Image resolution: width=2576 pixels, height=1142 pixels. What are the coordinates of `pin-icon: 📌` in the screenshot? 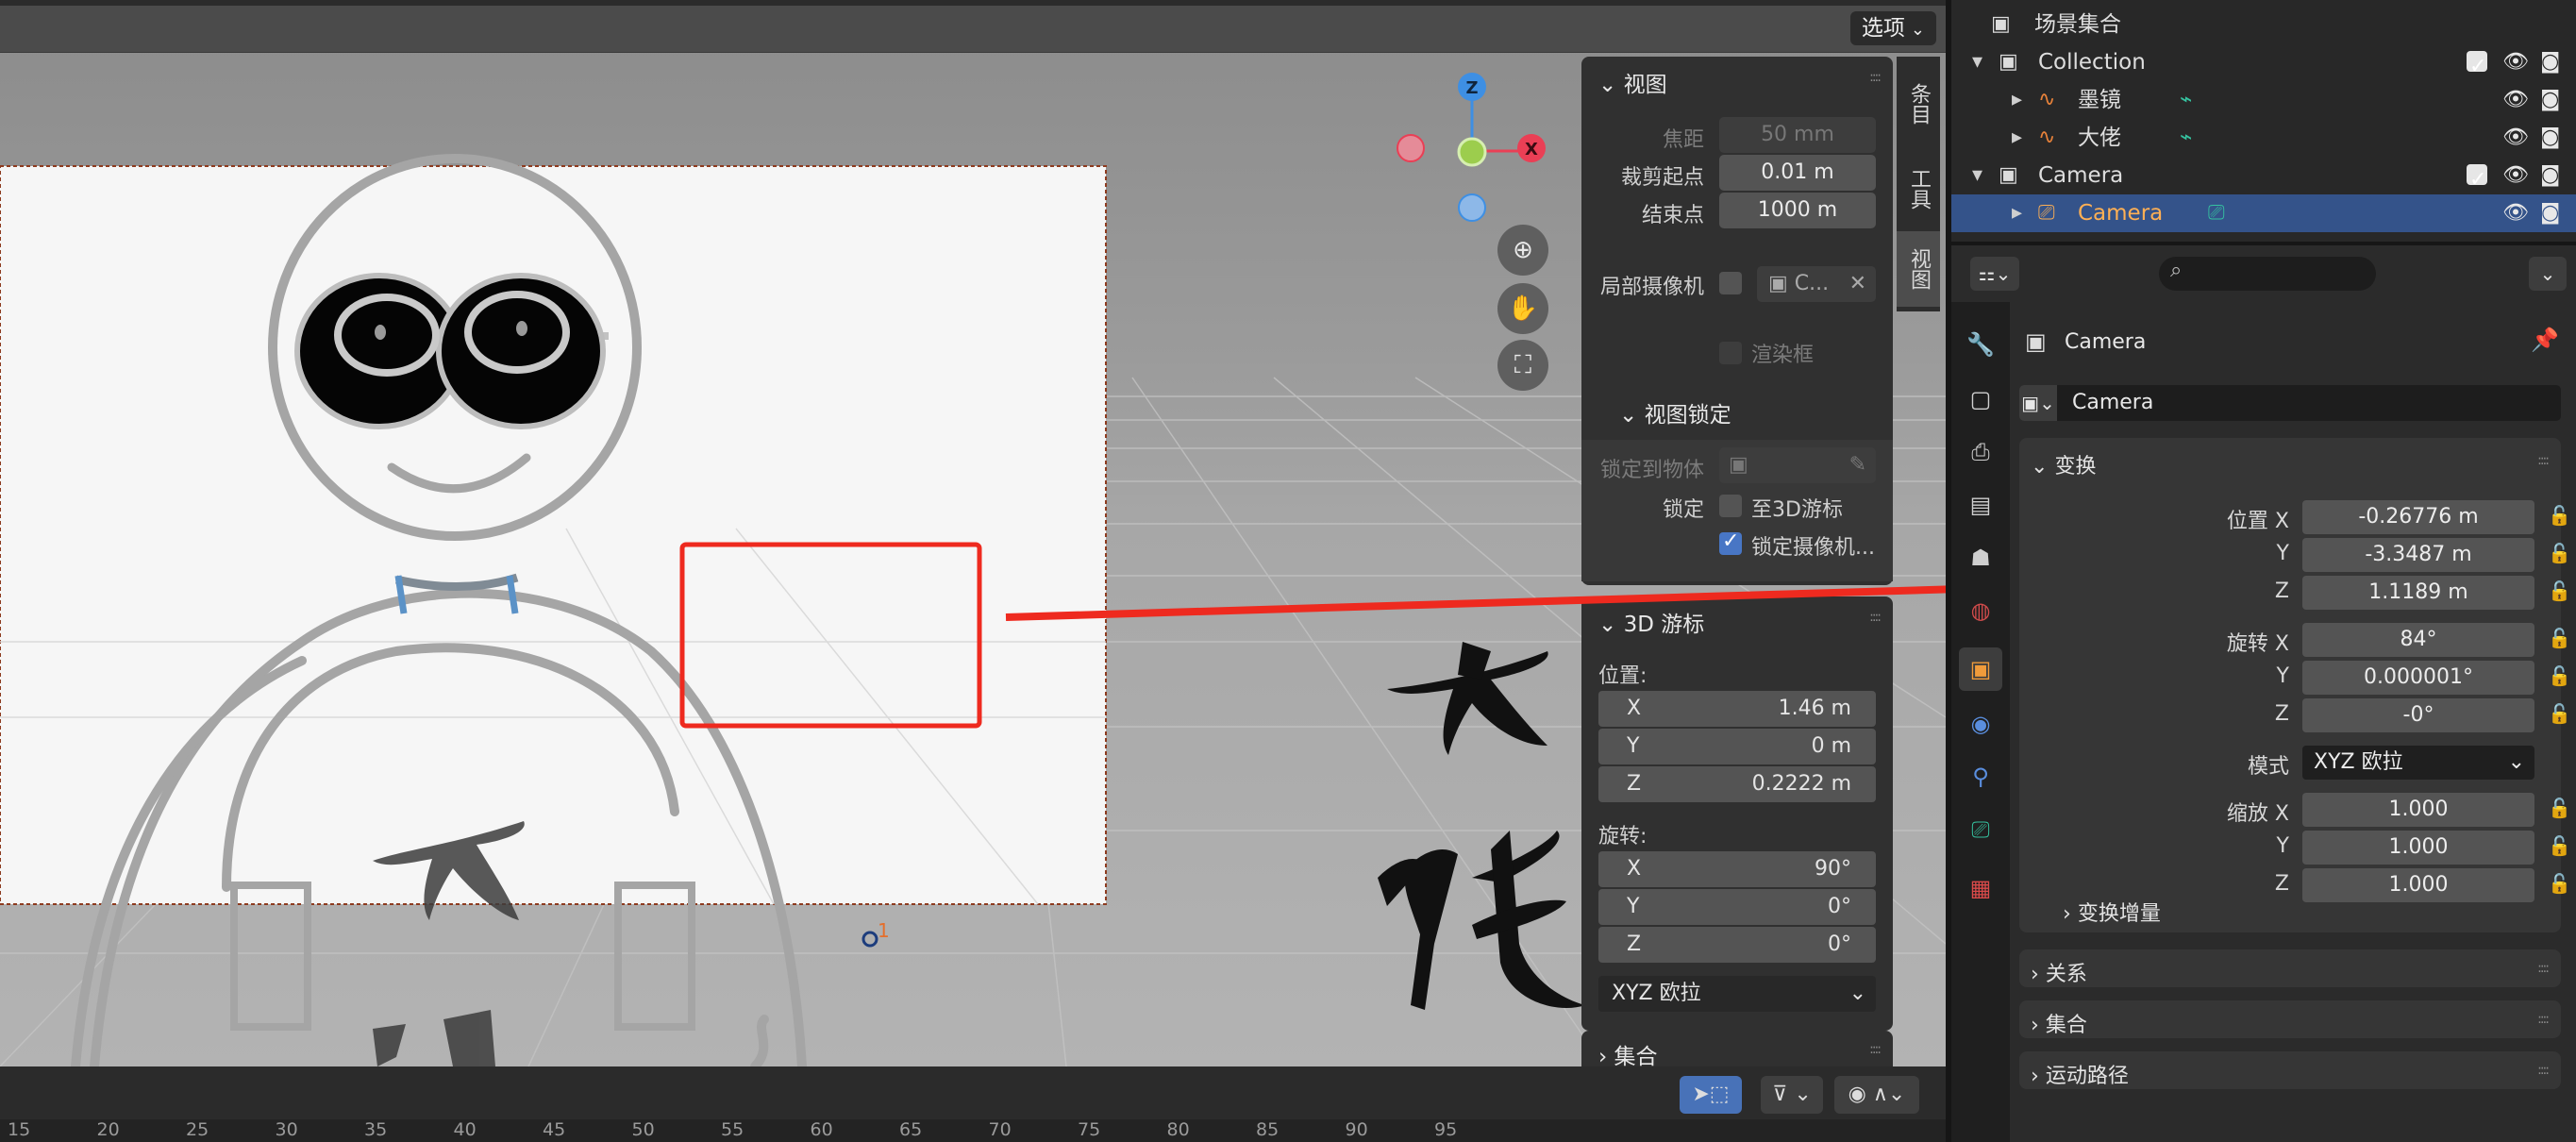 It's located at (2545, 340).